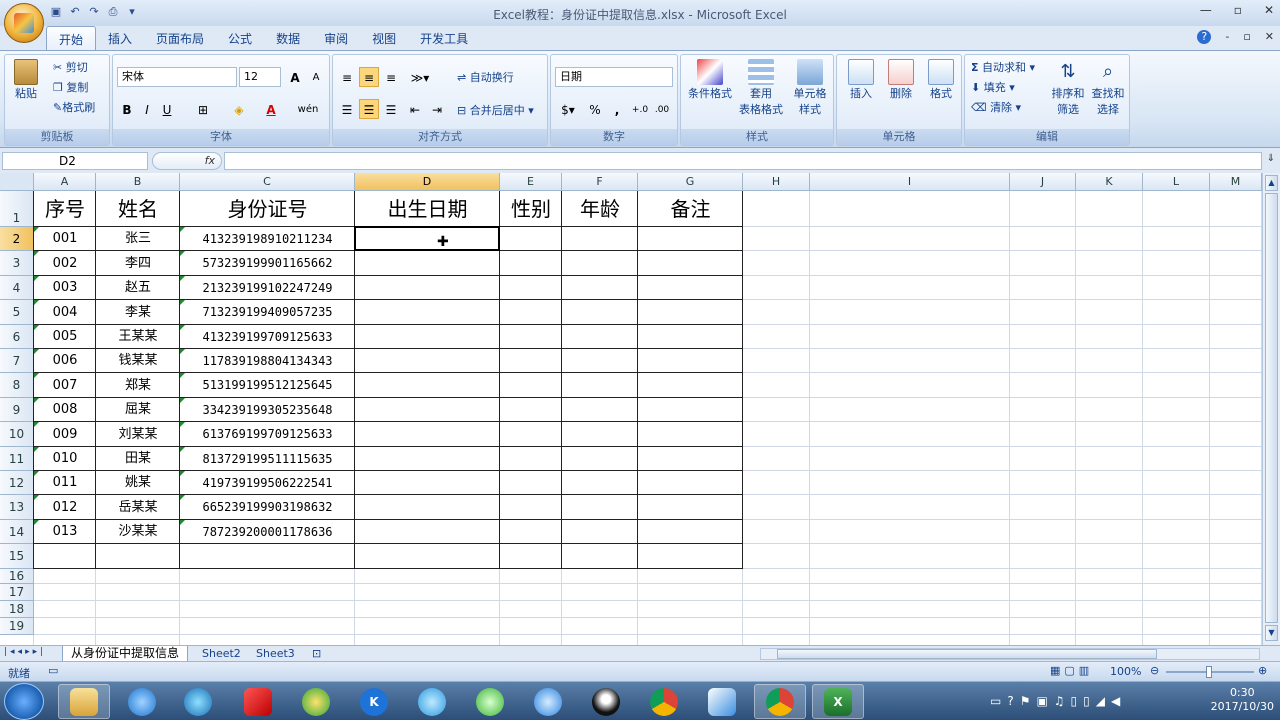 This screenshot has height=720, width=1280. I want to click on explorer-taskbar-item, so click(84, 701).